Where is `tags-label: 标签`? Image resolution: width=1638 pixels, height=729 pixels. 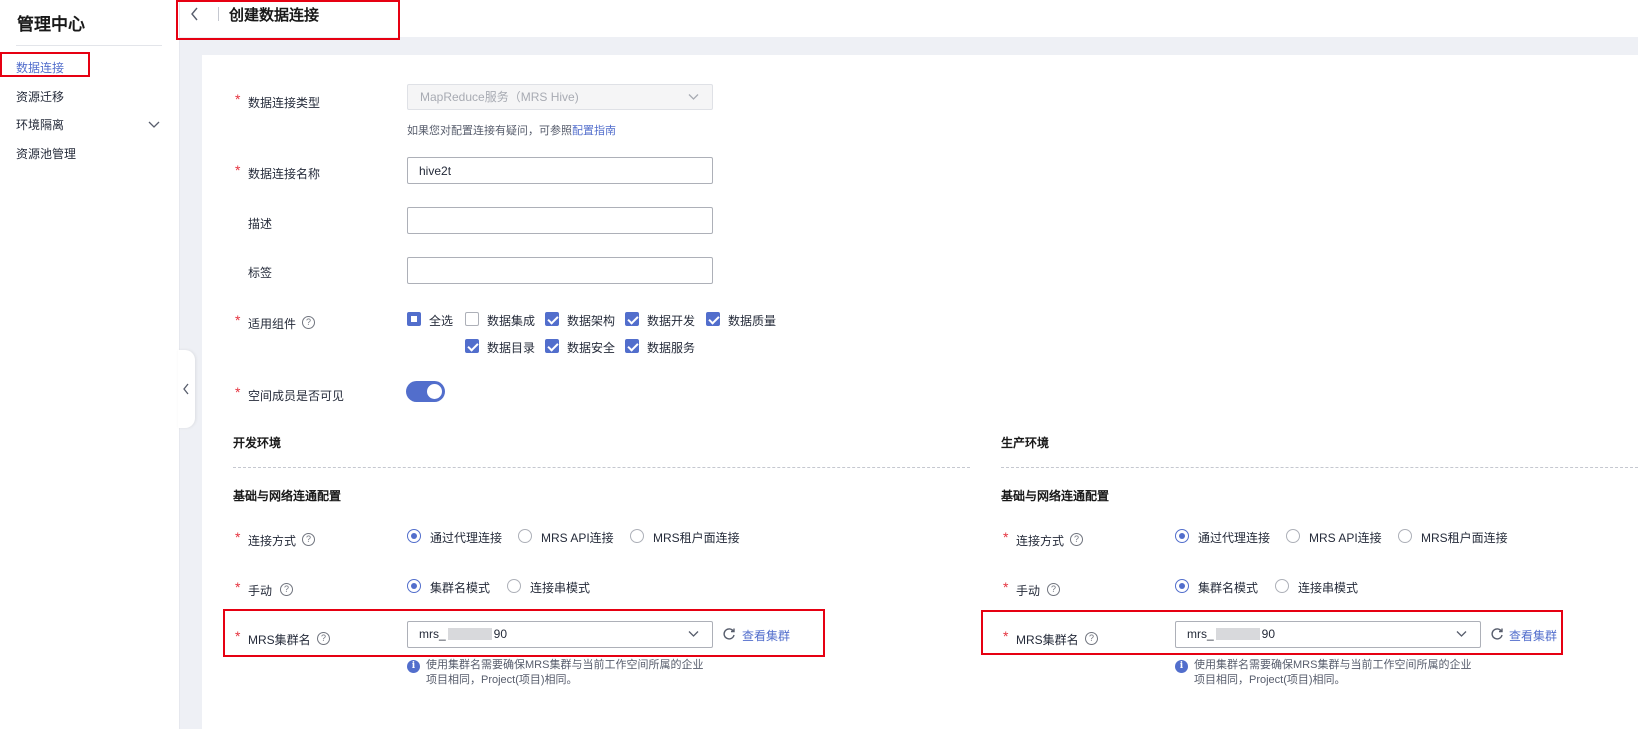
tags-label: 标签 is located at coordinates (260, 273).